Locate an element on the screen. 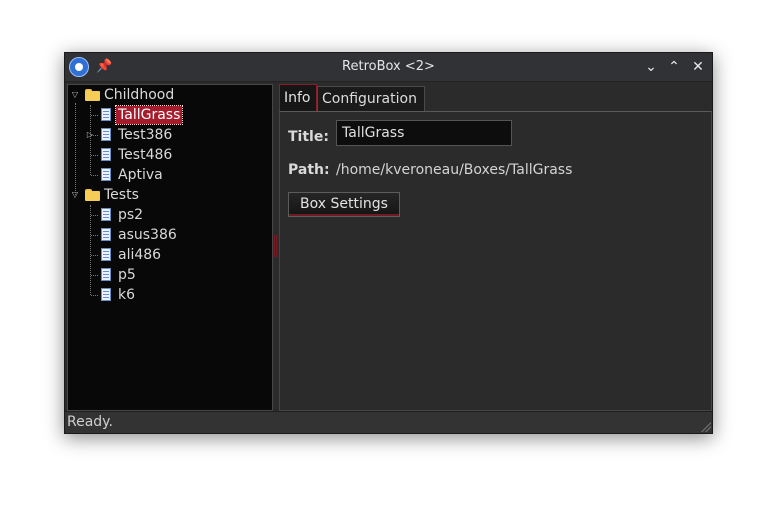  tree-item-p5: p5 is located at coordinates (170, 275).